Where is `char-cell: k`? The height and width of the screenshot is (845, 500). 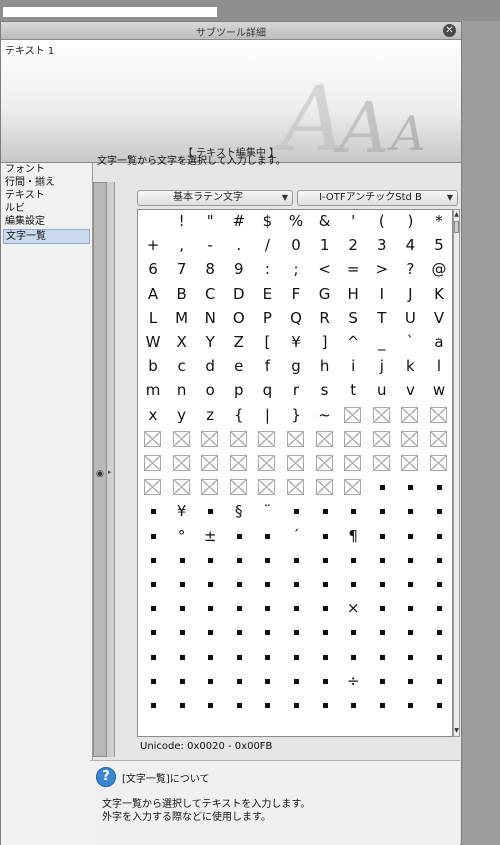
char-cell: k is located at coordinates (410, 366).